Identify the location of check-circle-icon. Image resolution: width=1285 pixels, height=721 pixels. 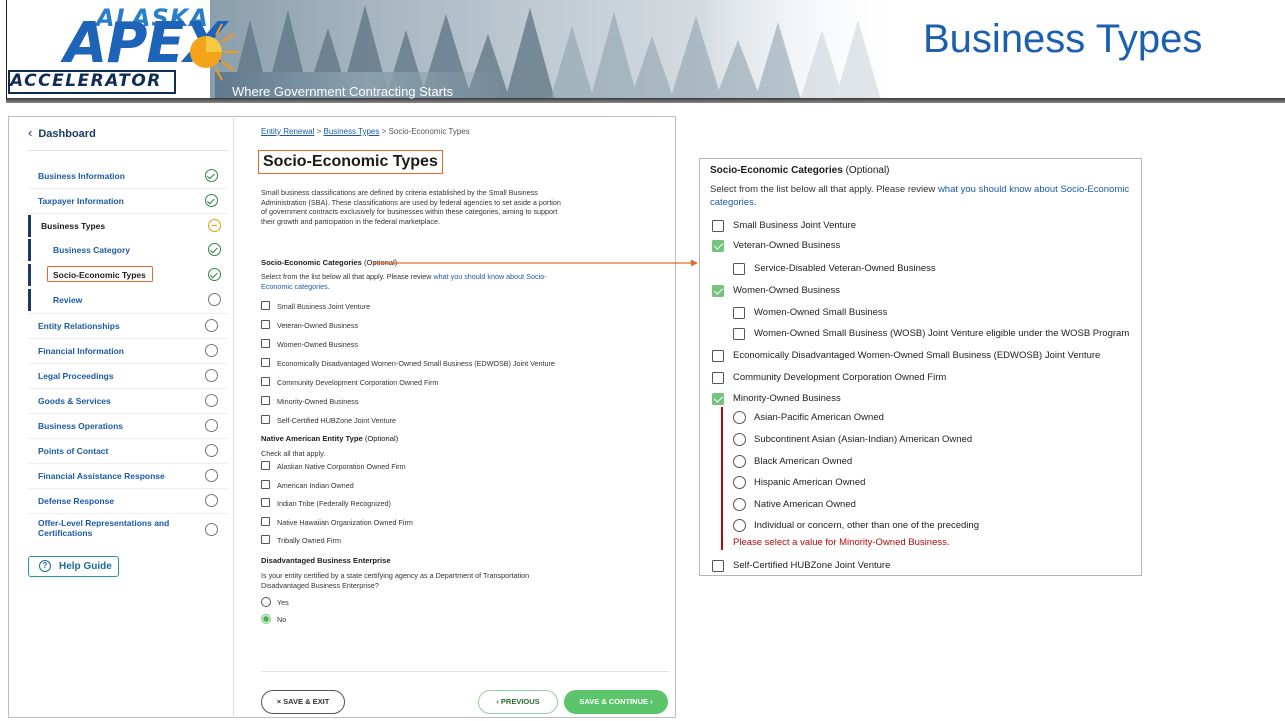
(214, 274).